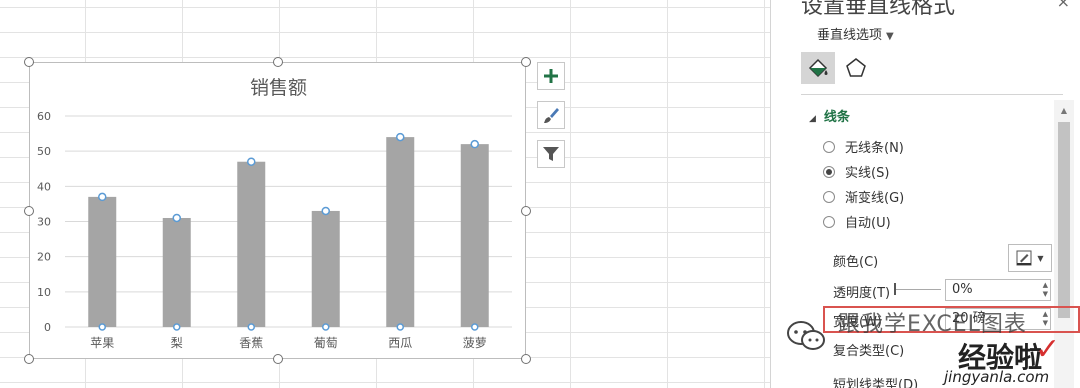  What do you see at coordinates (856, 262) in the screenshot?
I see `color-label: 颜色(C)` at bounding box center [856, 262].